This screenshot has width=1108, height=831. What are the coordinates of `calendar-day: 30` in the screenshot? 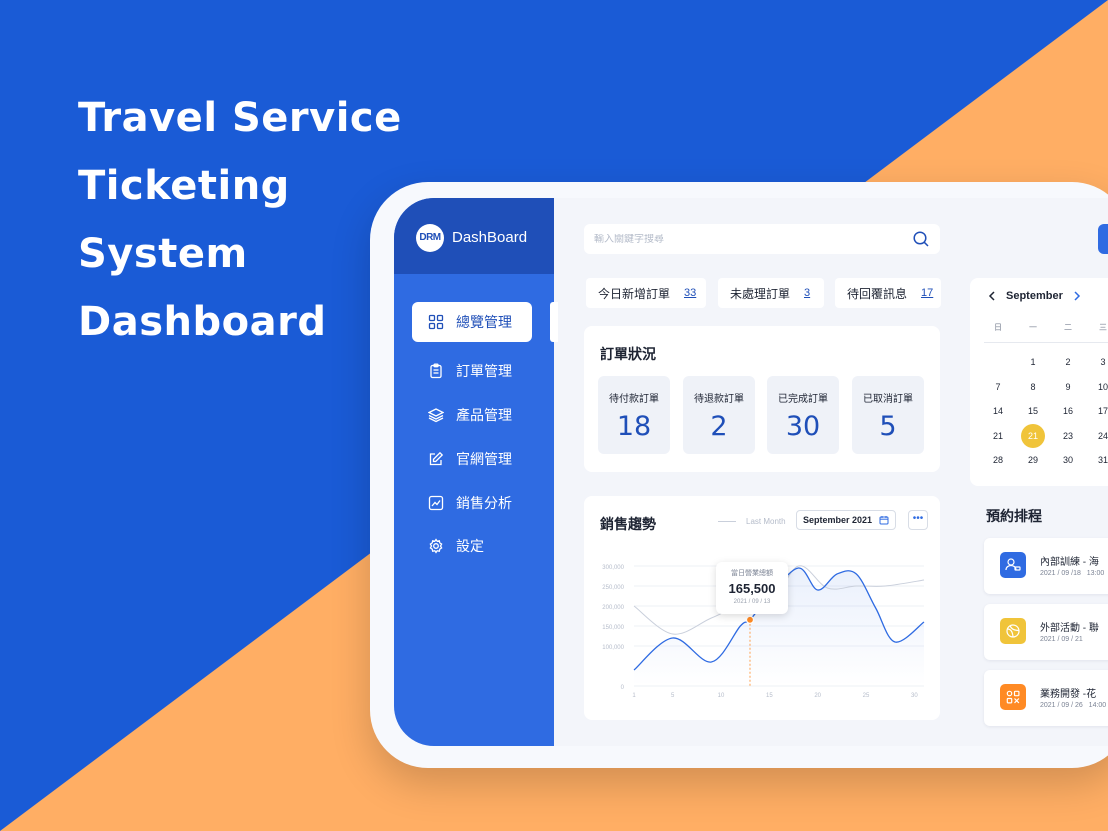 It's located at (1068, 460).